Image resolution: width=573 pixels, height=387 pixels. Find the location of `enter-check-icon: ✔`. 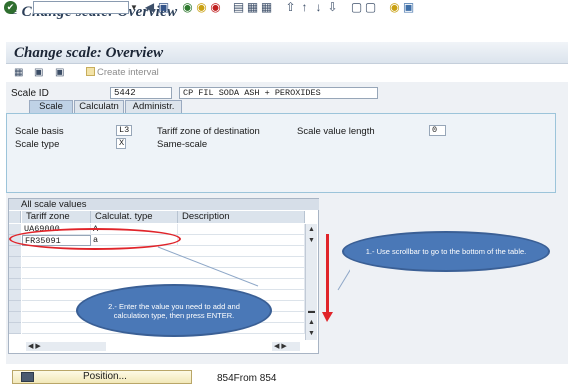

enter-check-icon: ✔ is located at coordinates (10, 7).